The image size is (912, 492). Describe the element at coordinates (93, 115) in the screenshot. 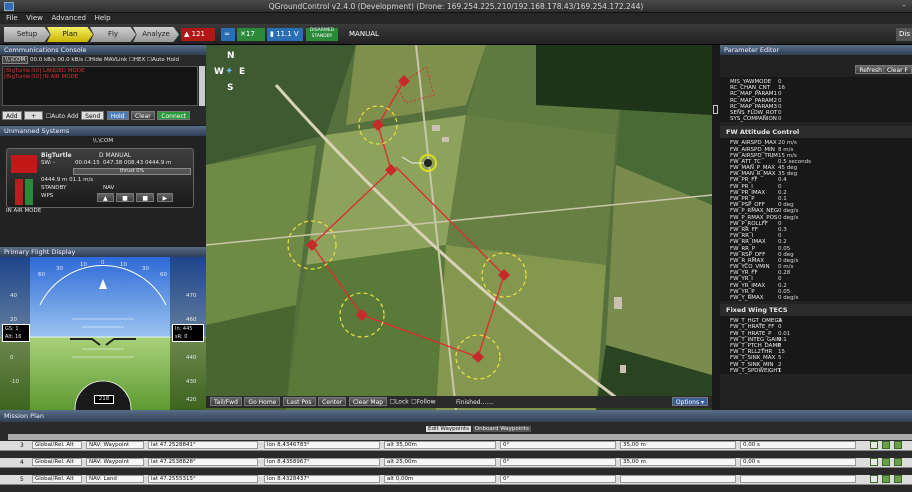

I see `send-button: Send` at that location.